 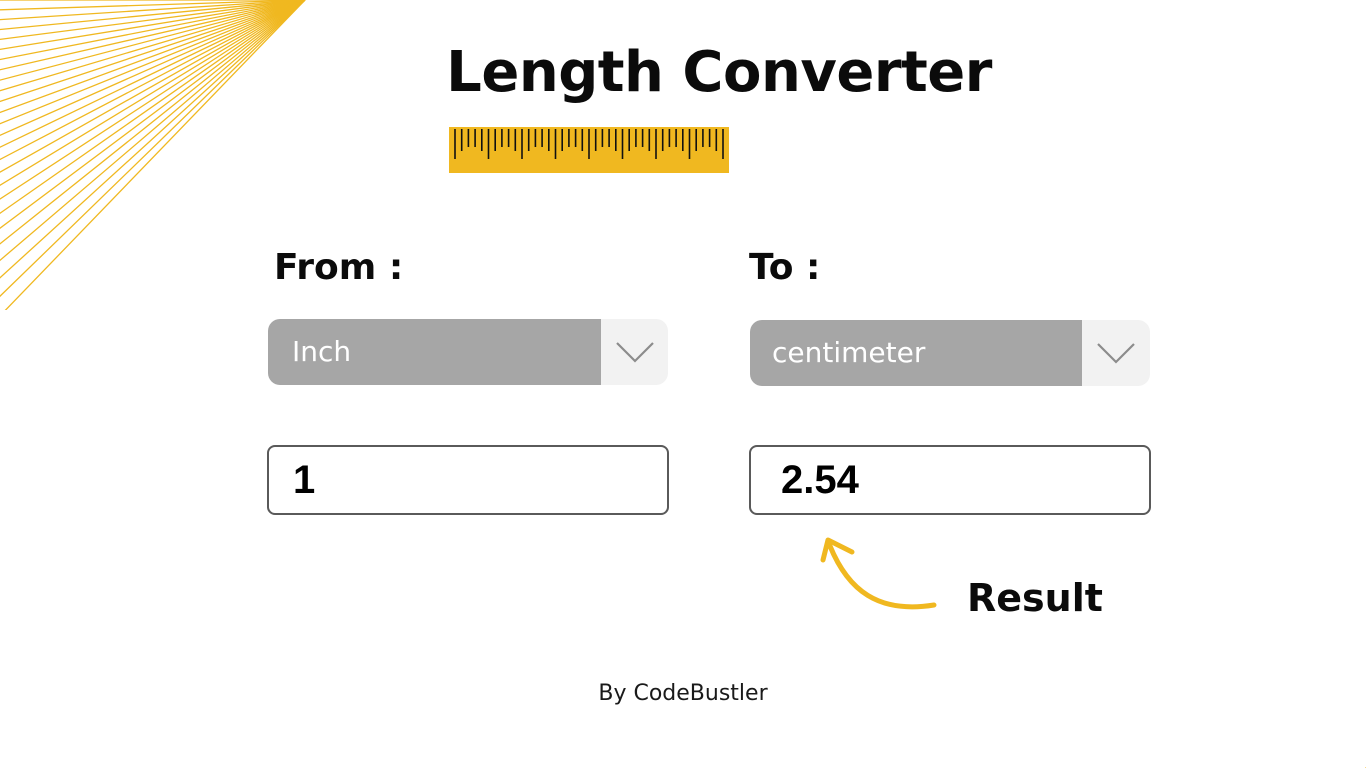 I want to click on from-label: From :, so click(x=339, y=267).